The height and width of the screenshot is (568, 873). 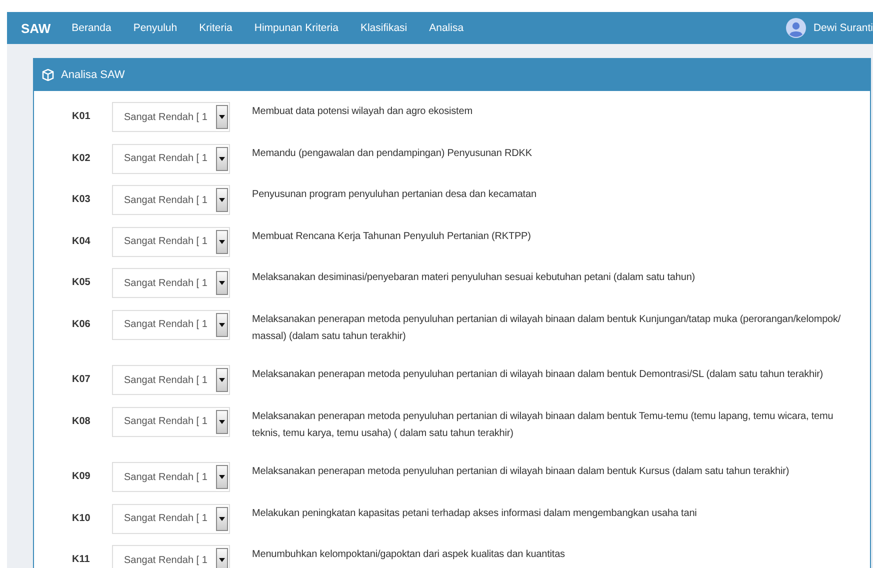 What do you see at coordinates (475, 513) in the screenshot?
I see `criteria-description: Melakukan peningkatan kapasitas petani terhadap akses informasi dalam mengembangkan usaha tani` at bounding box center [475, 513].